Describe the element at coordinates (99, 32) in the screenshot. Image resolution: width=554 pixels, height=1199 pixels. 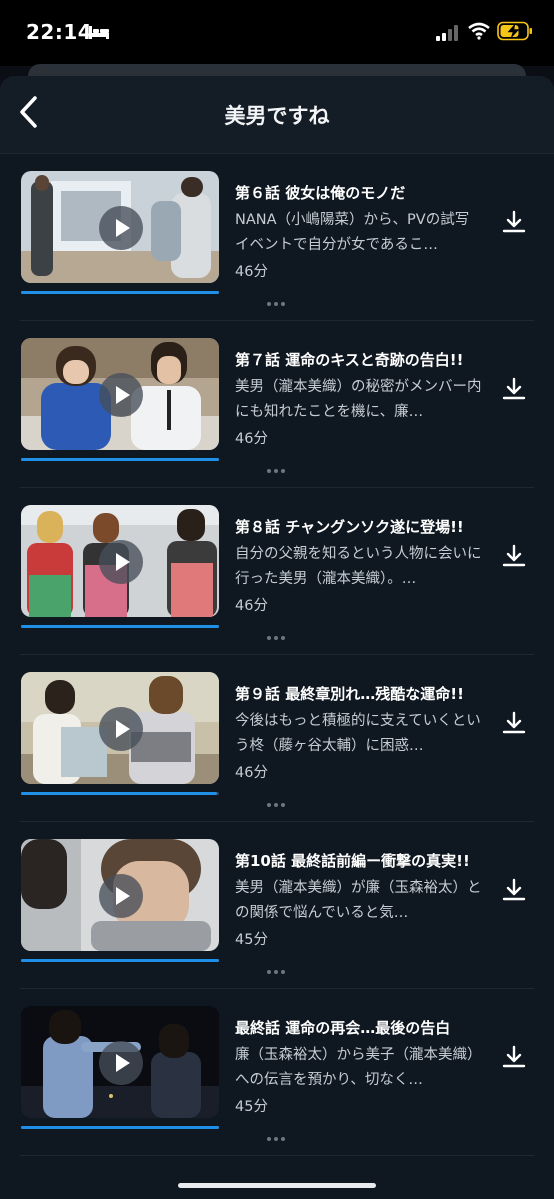
I see `bed-icon` at that location.